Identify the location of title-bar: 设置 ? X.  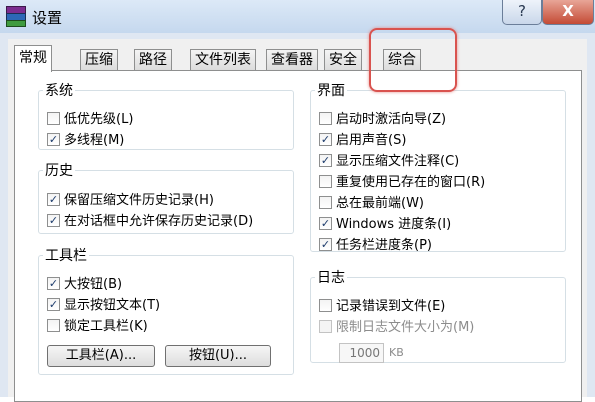
(297, 16).